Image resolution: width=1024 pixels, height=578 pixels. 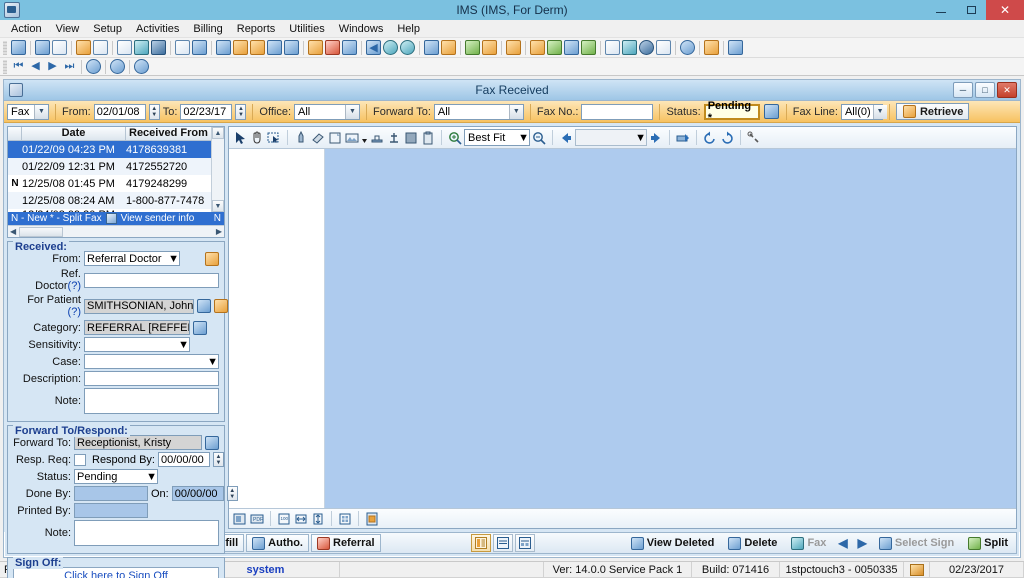 What do you see at coordinates (151, 401) in the screenshot?
I see `note-textarea` at bounding box center [151, 401].